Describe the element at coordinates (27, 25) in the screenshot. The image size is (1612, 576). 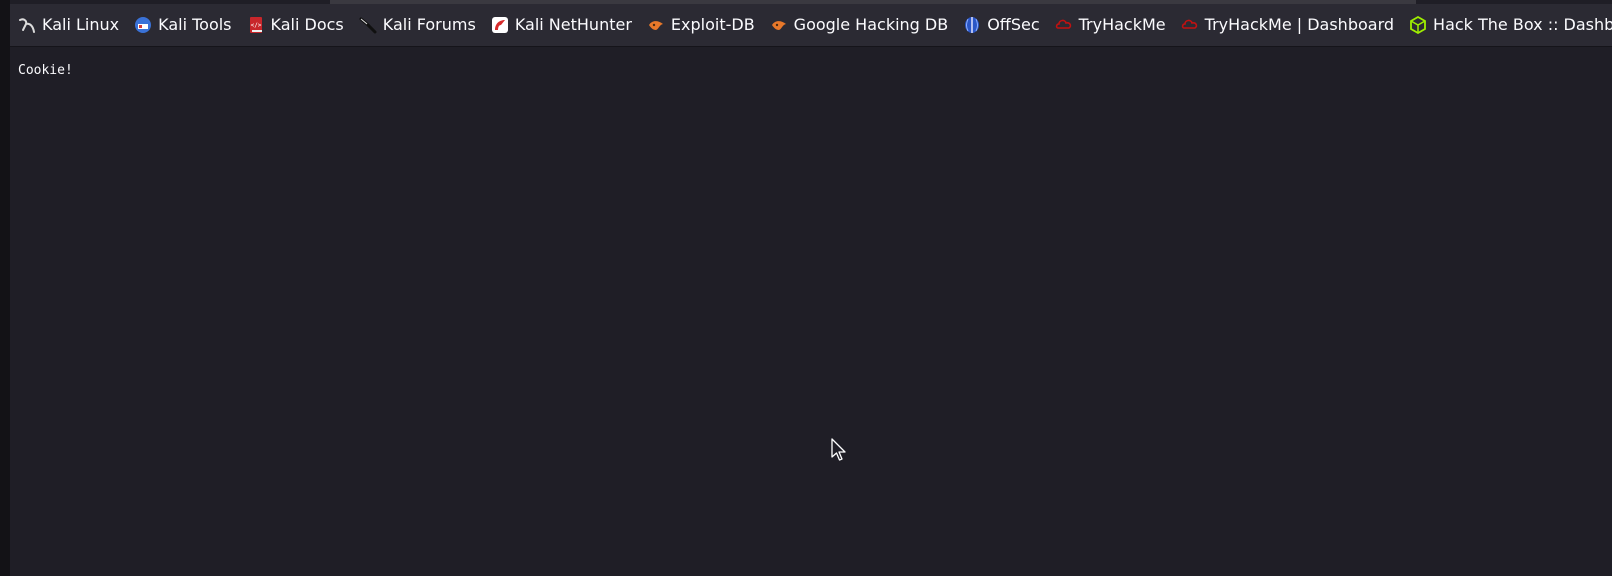
I see `kali-dragon-icon` at that location.